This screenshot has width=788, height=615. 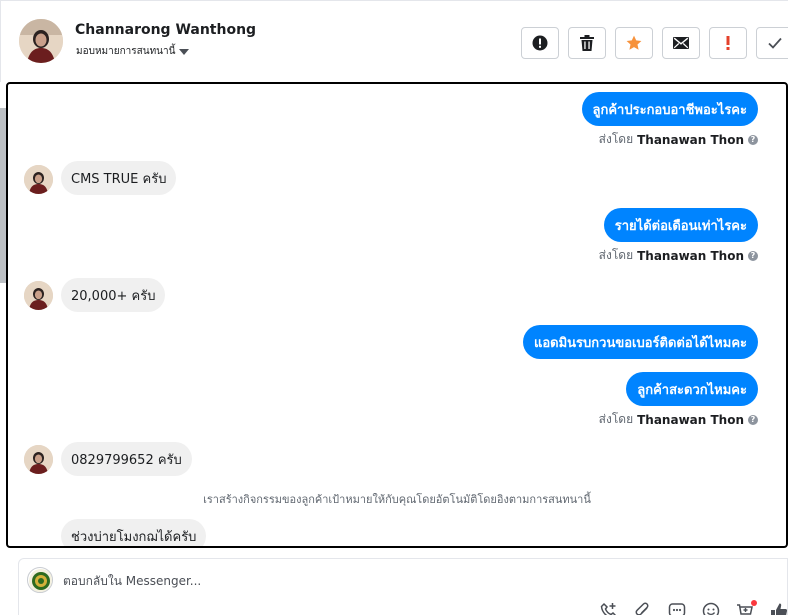 I want to click on delete-button, so click(x=587, y=43).